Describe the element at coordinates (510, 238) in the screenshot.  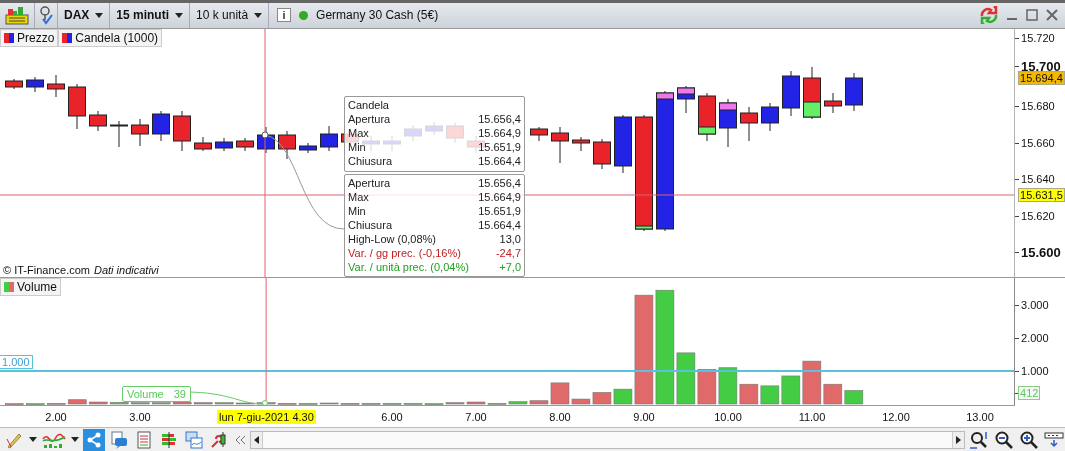
I see `tooltip-value: 13,0` at that location.